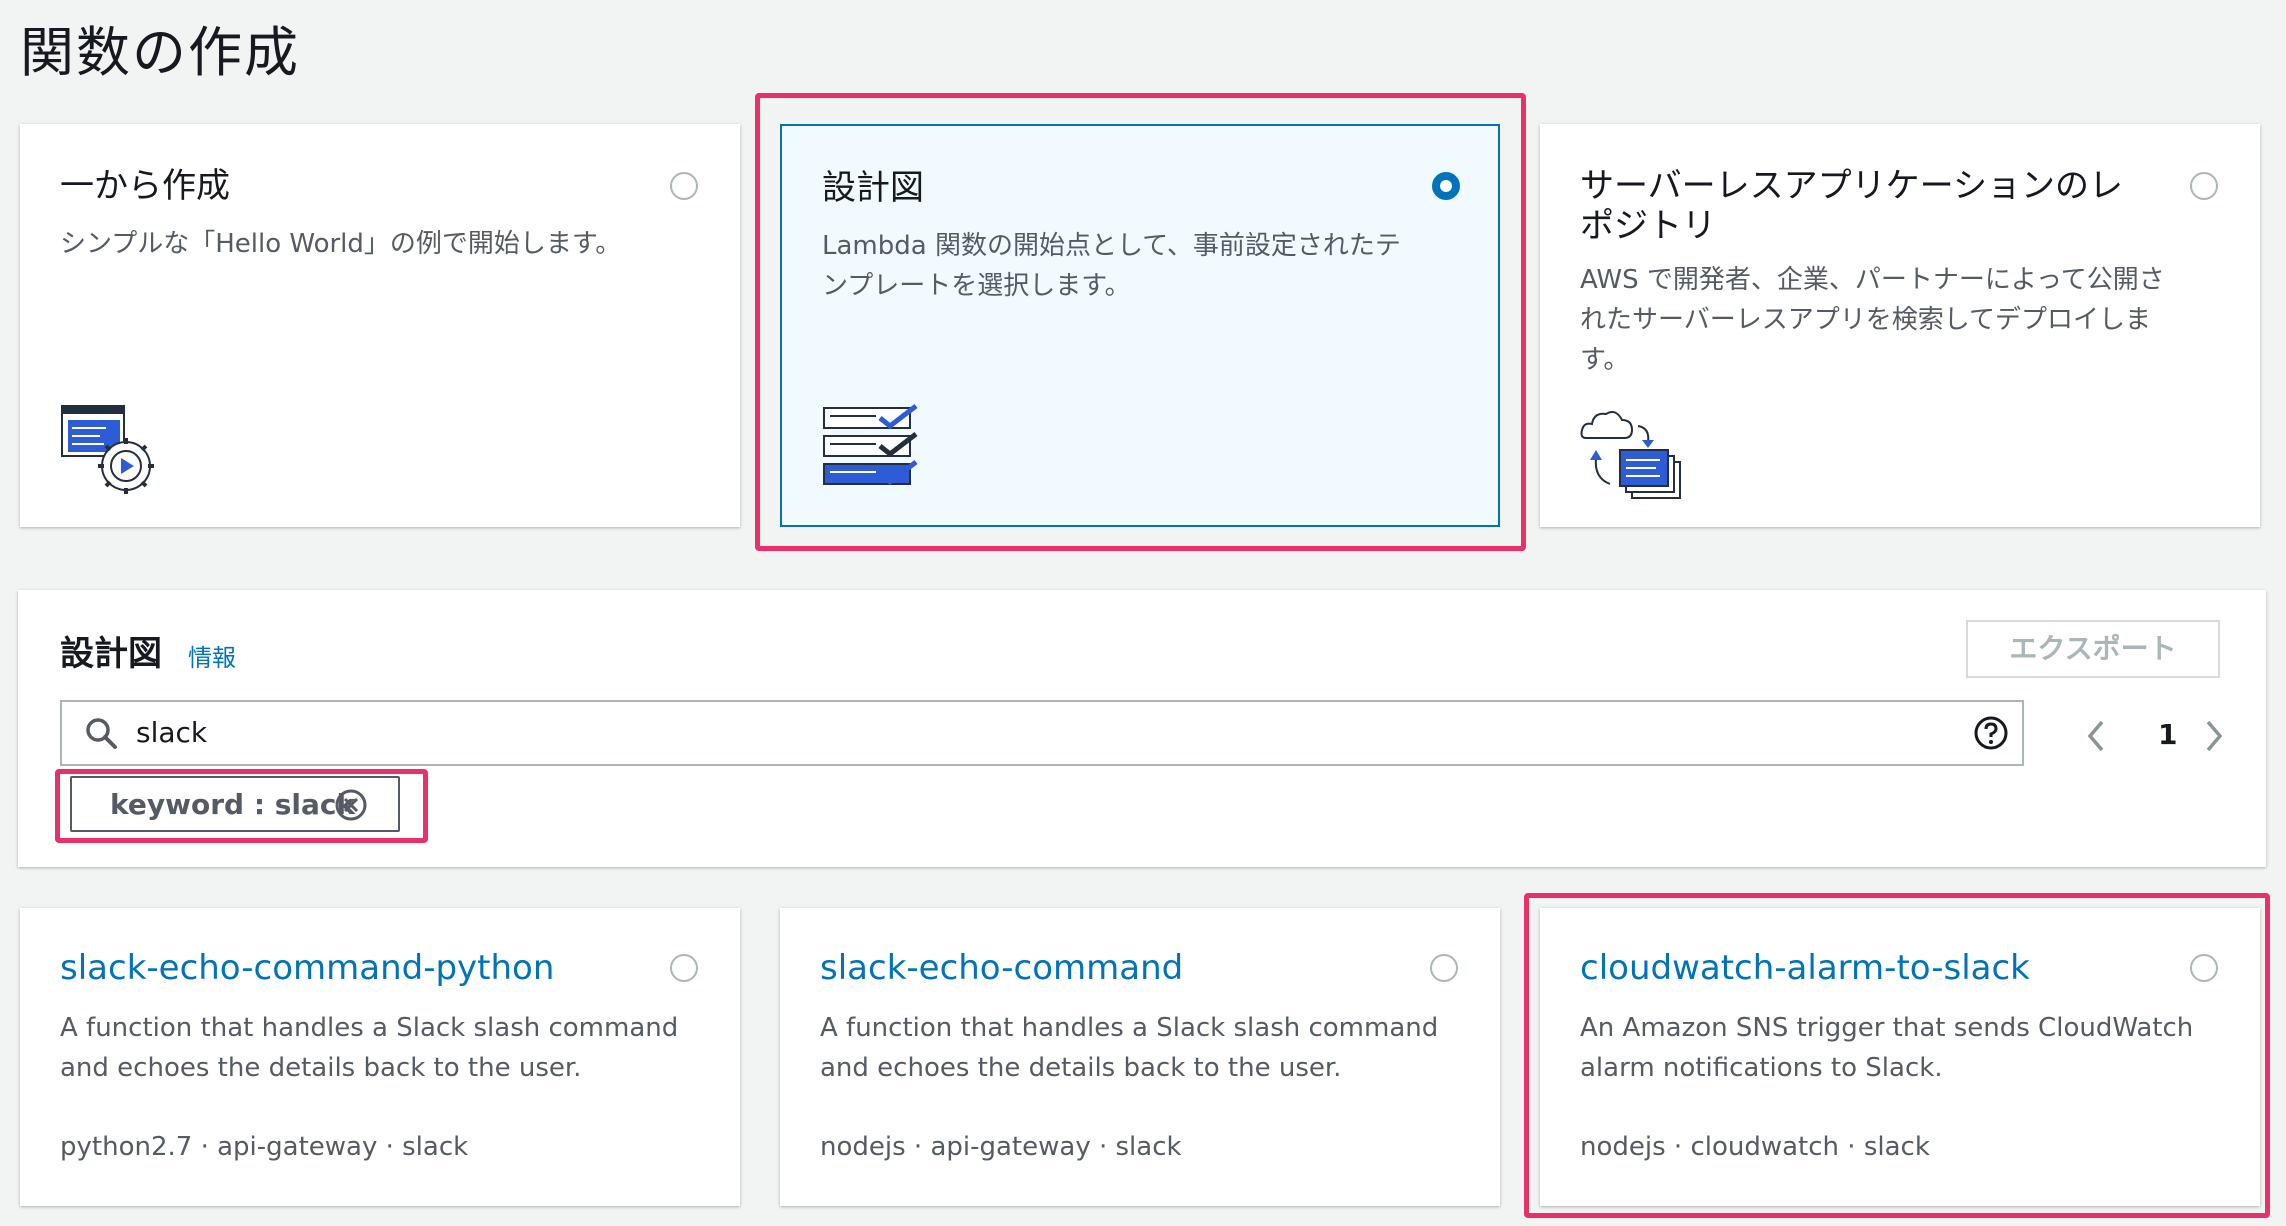  Describe the element at coordinates (1630, 455) in the screenshot. I see `serverless-app-repo-icon` at that location.